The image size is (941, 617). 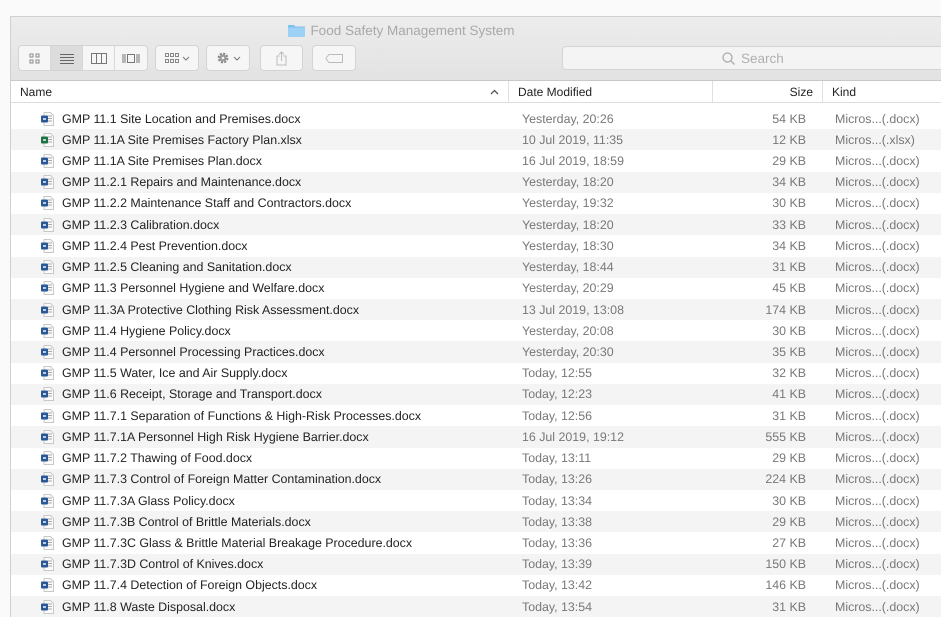 What do you see at coordinates (789, 373) in the screenshot?
I see `file-size: 32 KB` at bounding box center [789, 373].